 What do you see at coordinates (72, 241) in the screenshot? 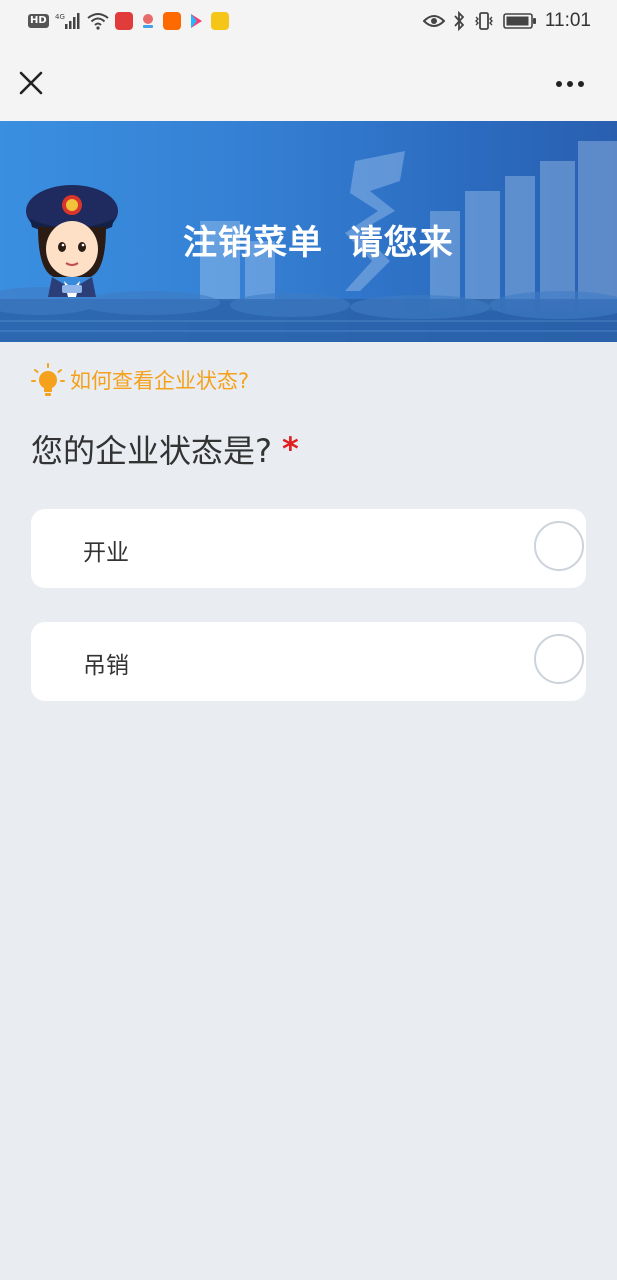
I see `officer-mascot-icon` at bounding box center [72, 241].